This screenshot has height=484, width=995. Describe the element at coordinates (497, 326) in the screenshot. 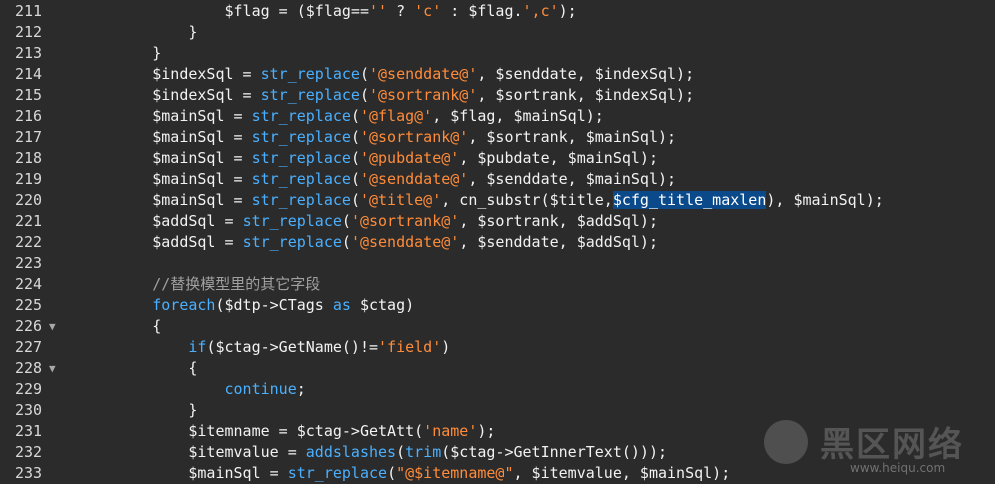

I see `code-line: 226 ▼ {` at that location.